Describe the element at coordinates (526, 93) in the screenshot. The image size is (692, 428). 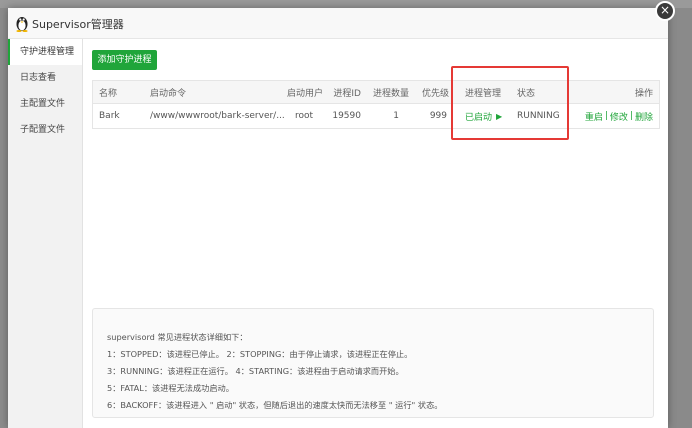
I see `header-status: 状态` at that location.